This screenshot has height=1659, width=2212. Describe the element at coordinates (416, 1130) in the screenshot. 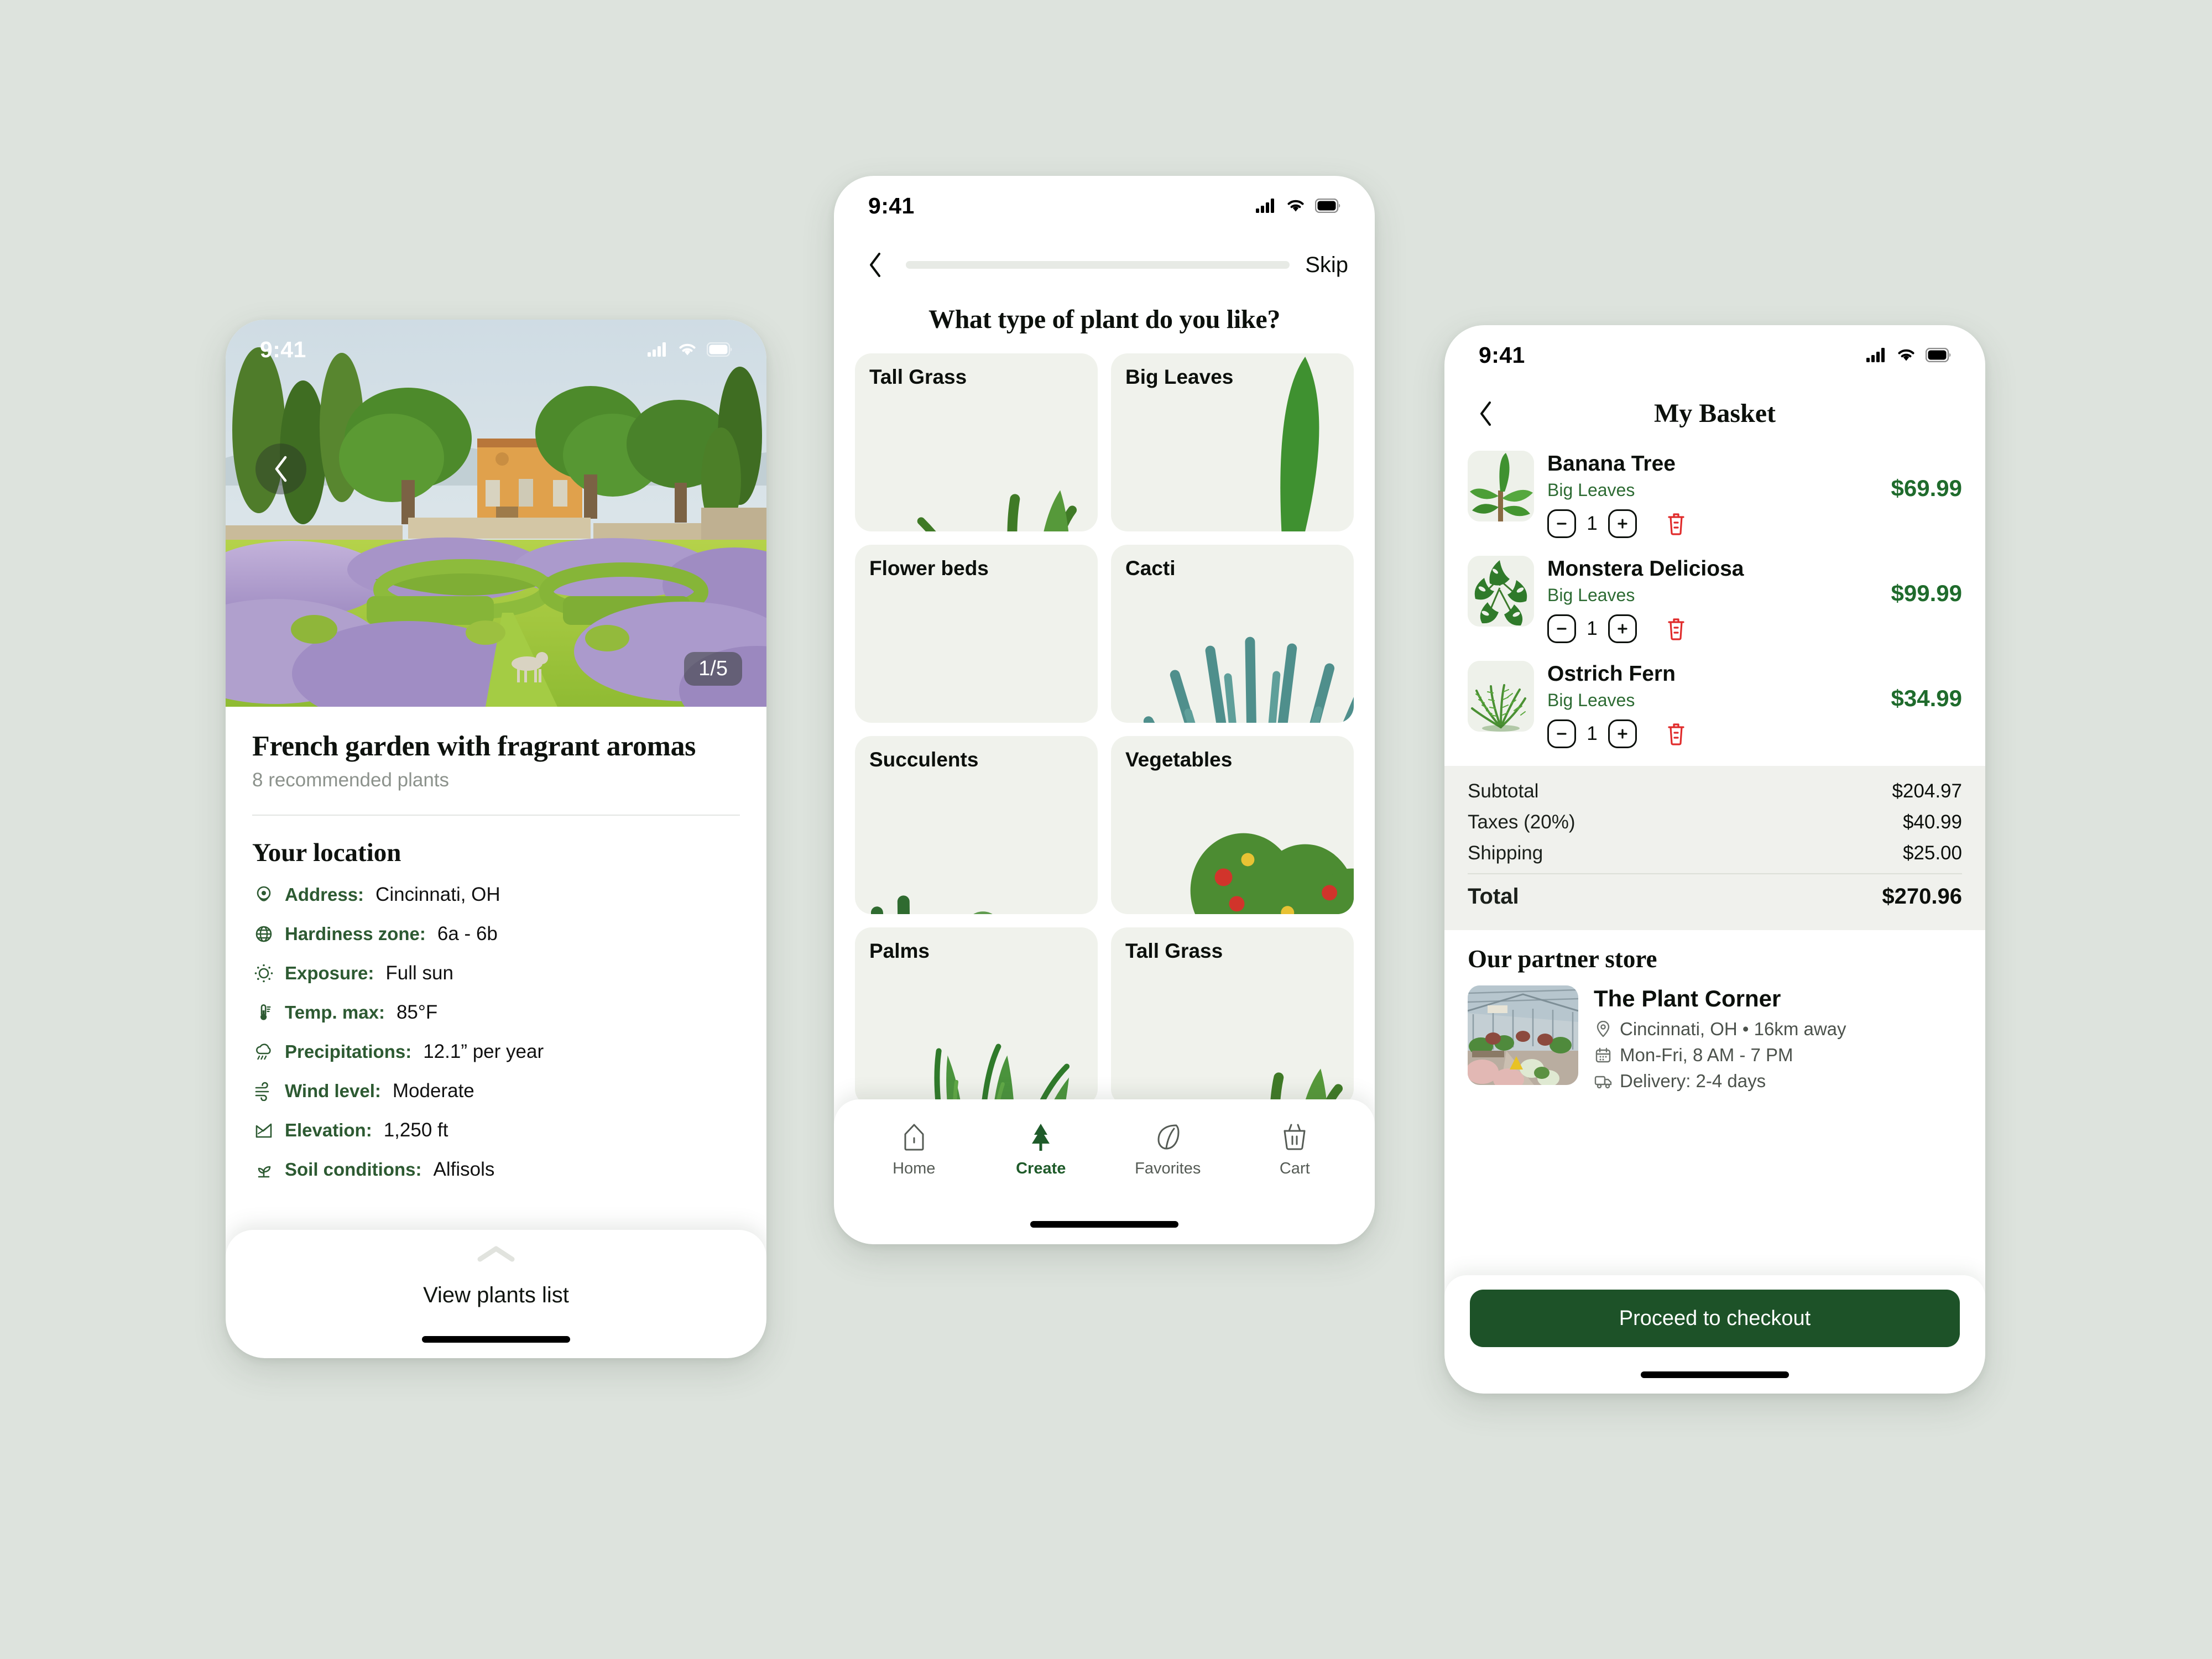

I see `location-value: 1,250 ft` at that location.